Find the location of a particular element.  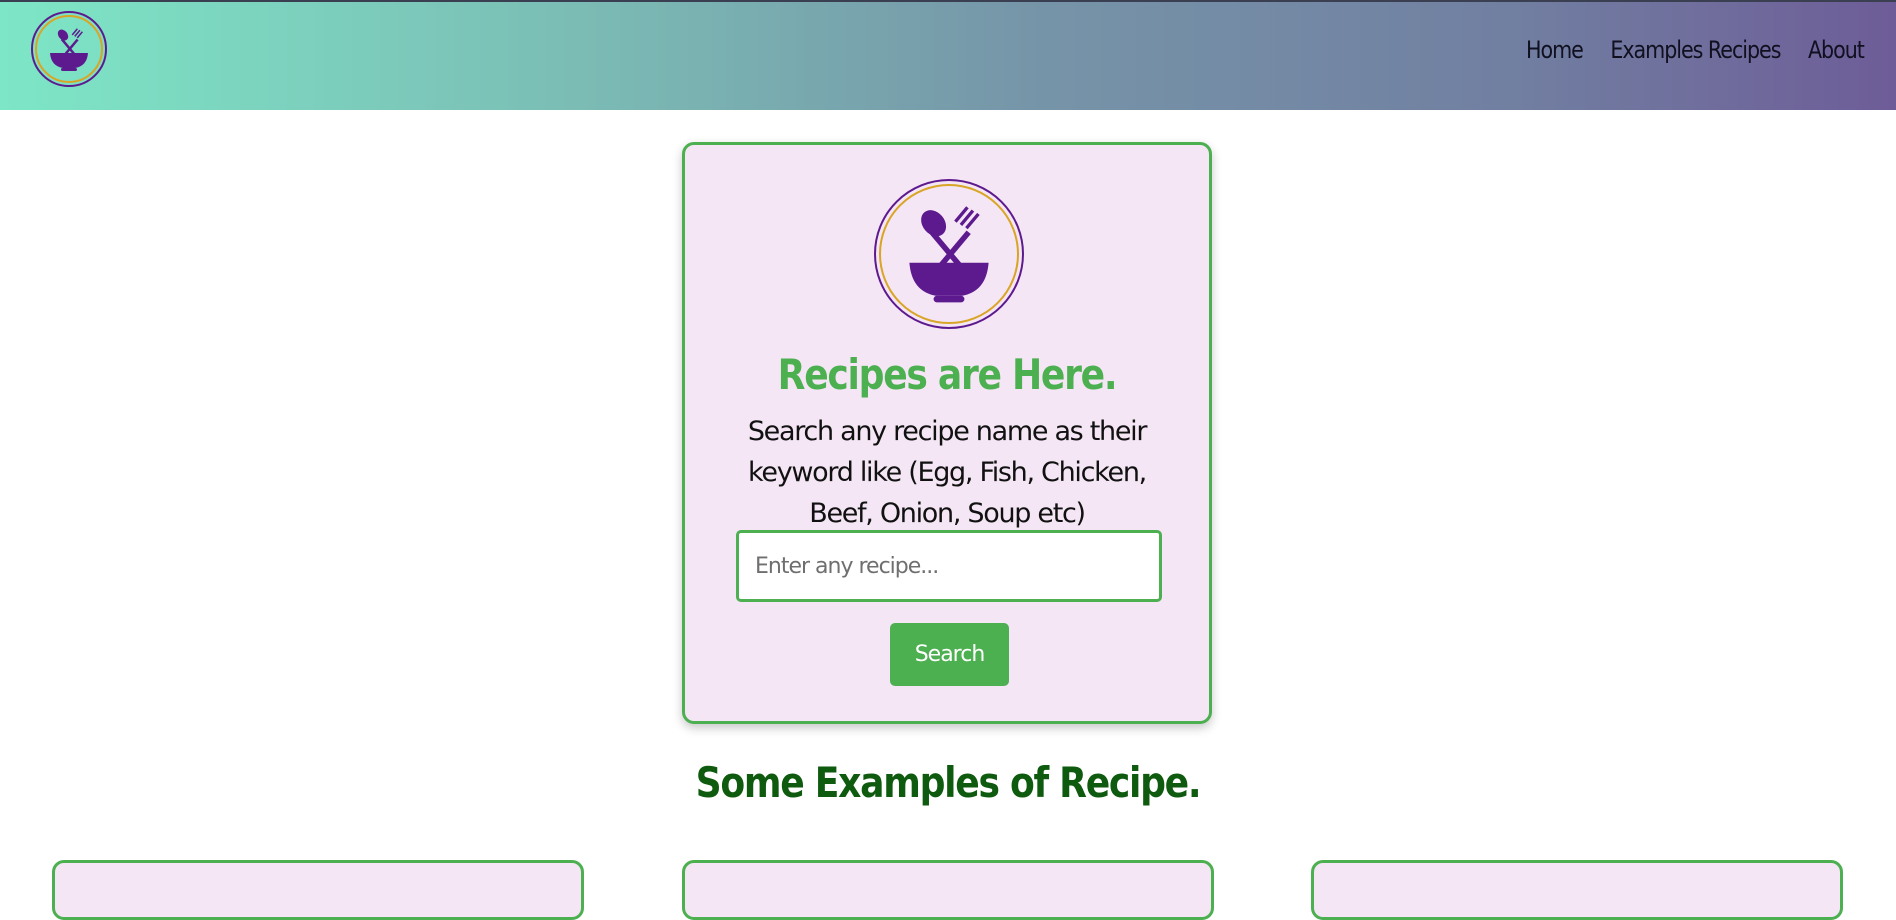

nav-link-about: About is located at coordinates (1836, 50).